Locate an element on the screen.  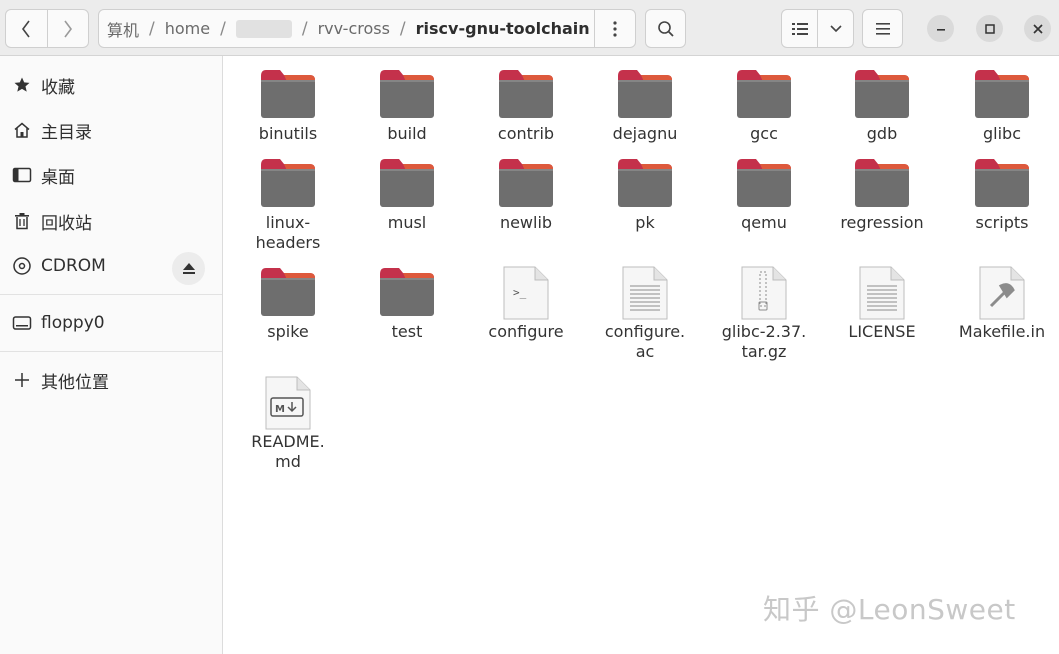
search-icon is located at coordinates (665, 28).